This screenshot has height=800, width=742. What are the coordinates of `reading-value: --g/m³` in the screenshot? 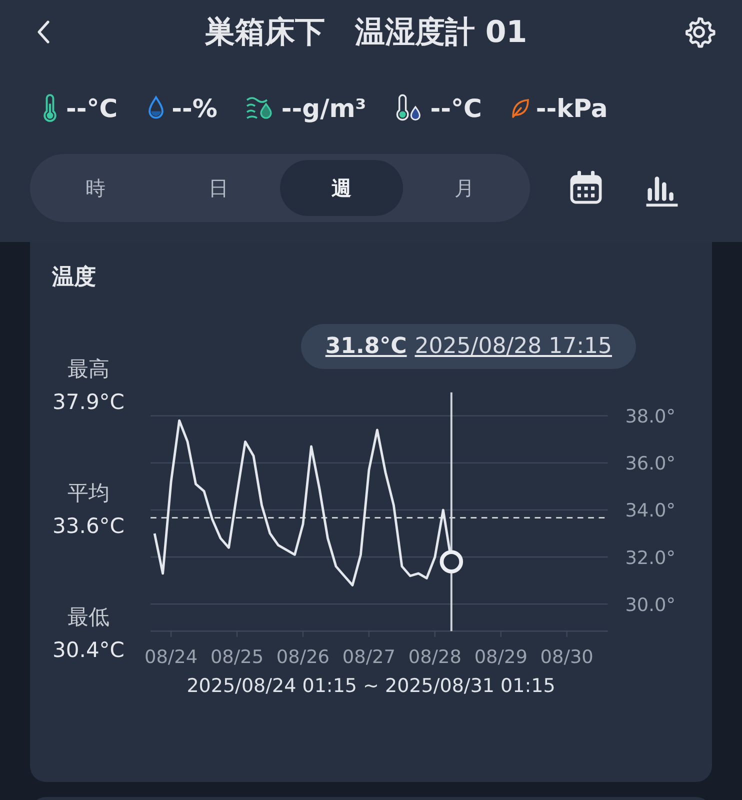 It's located at (323, 108).